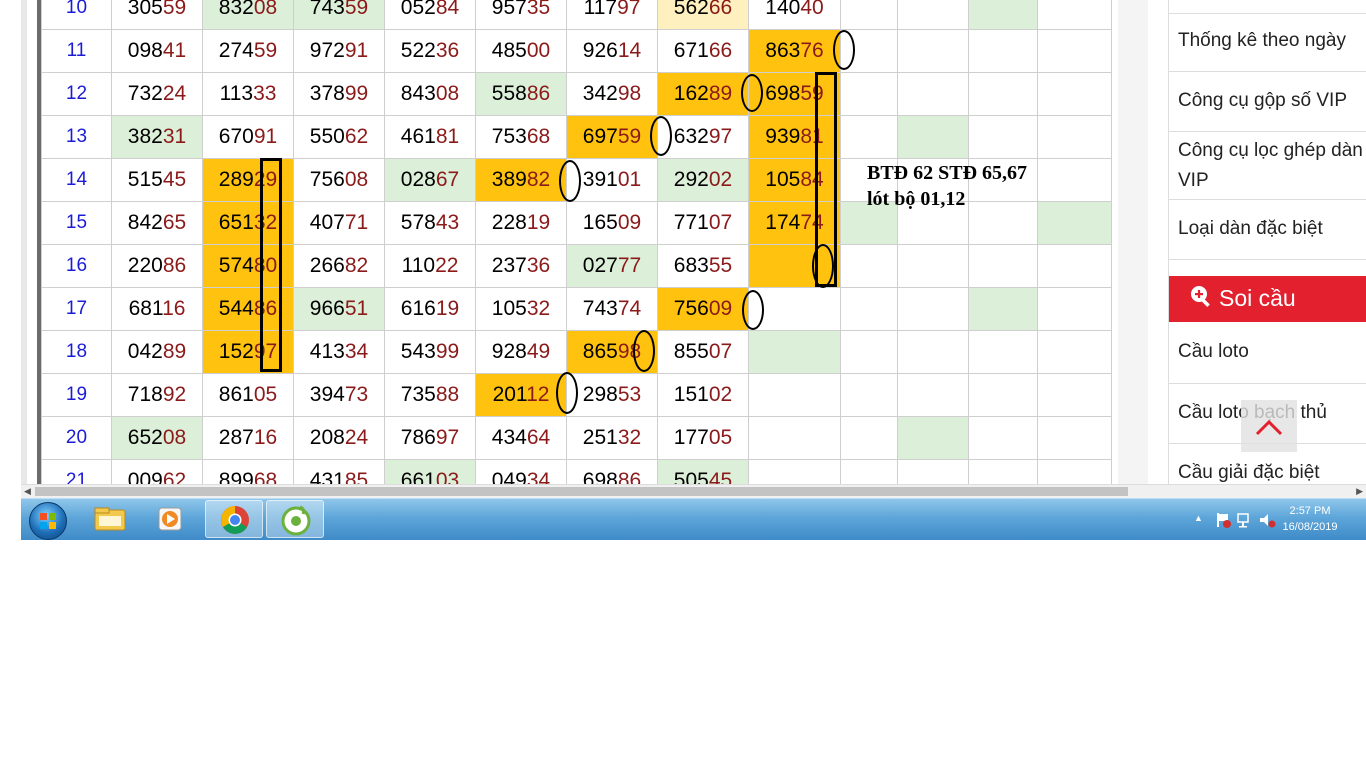 The width and height of the screenshot is (1366, 768). What do you see at coordinates (1267, 43) in the screenshot?
I see `sidebar-item-thong-ke-theo-ngay: Thống kê theo ngày` at bounding box center [1267, 43].